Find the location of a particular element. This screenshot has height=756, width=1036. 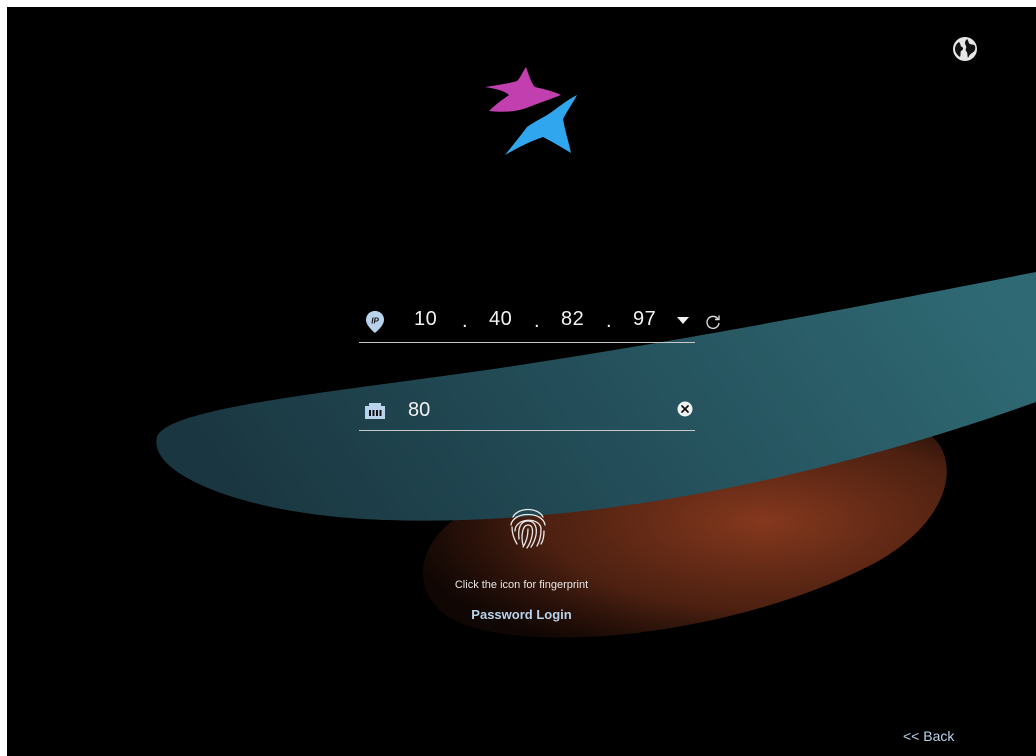

fingerprint-icon is located at coordinates (528, 526).